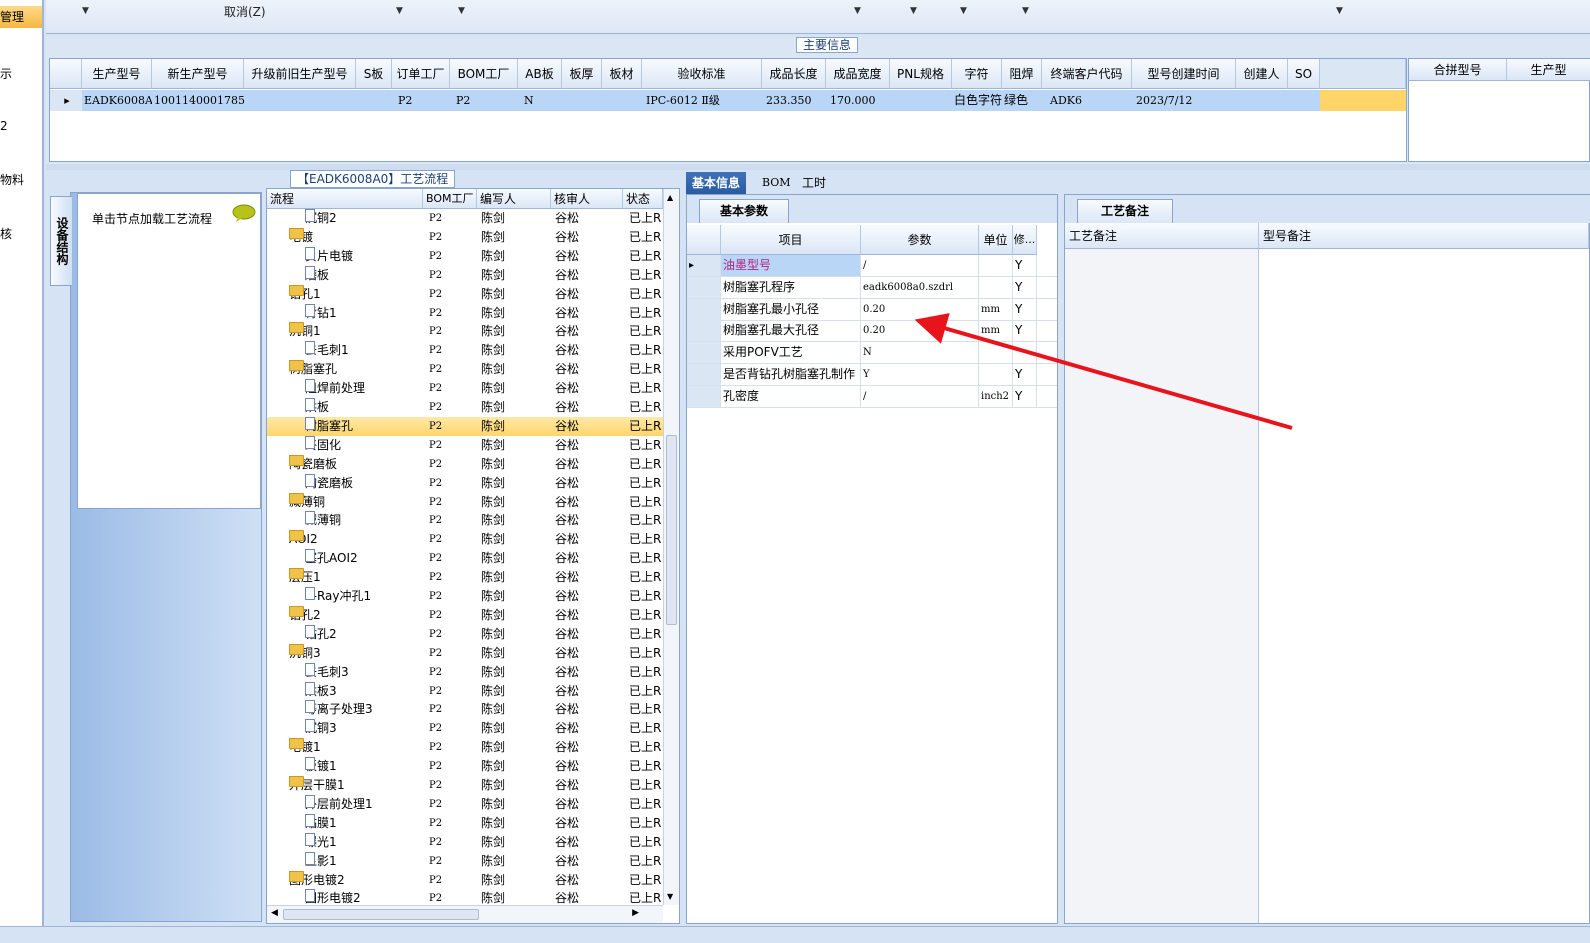  What do you see at coordinates (305, 615) in the screenshot?
I see `flow-node: −钻孔2` at bounding box center [305, 615].